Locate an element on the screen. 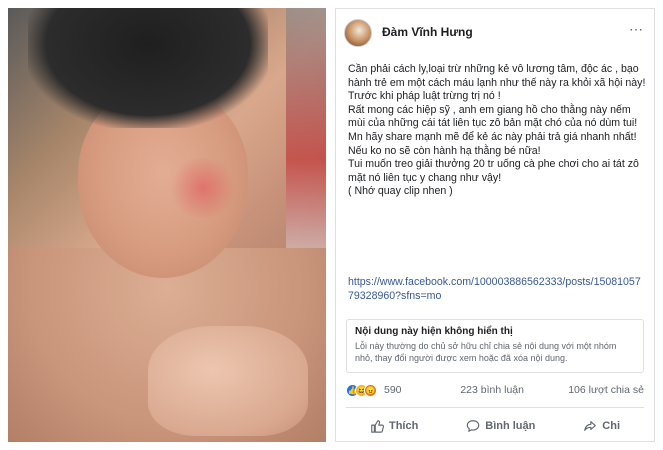 This screenshot has width=663, height=450. divider is located at coordinates (495, 407).